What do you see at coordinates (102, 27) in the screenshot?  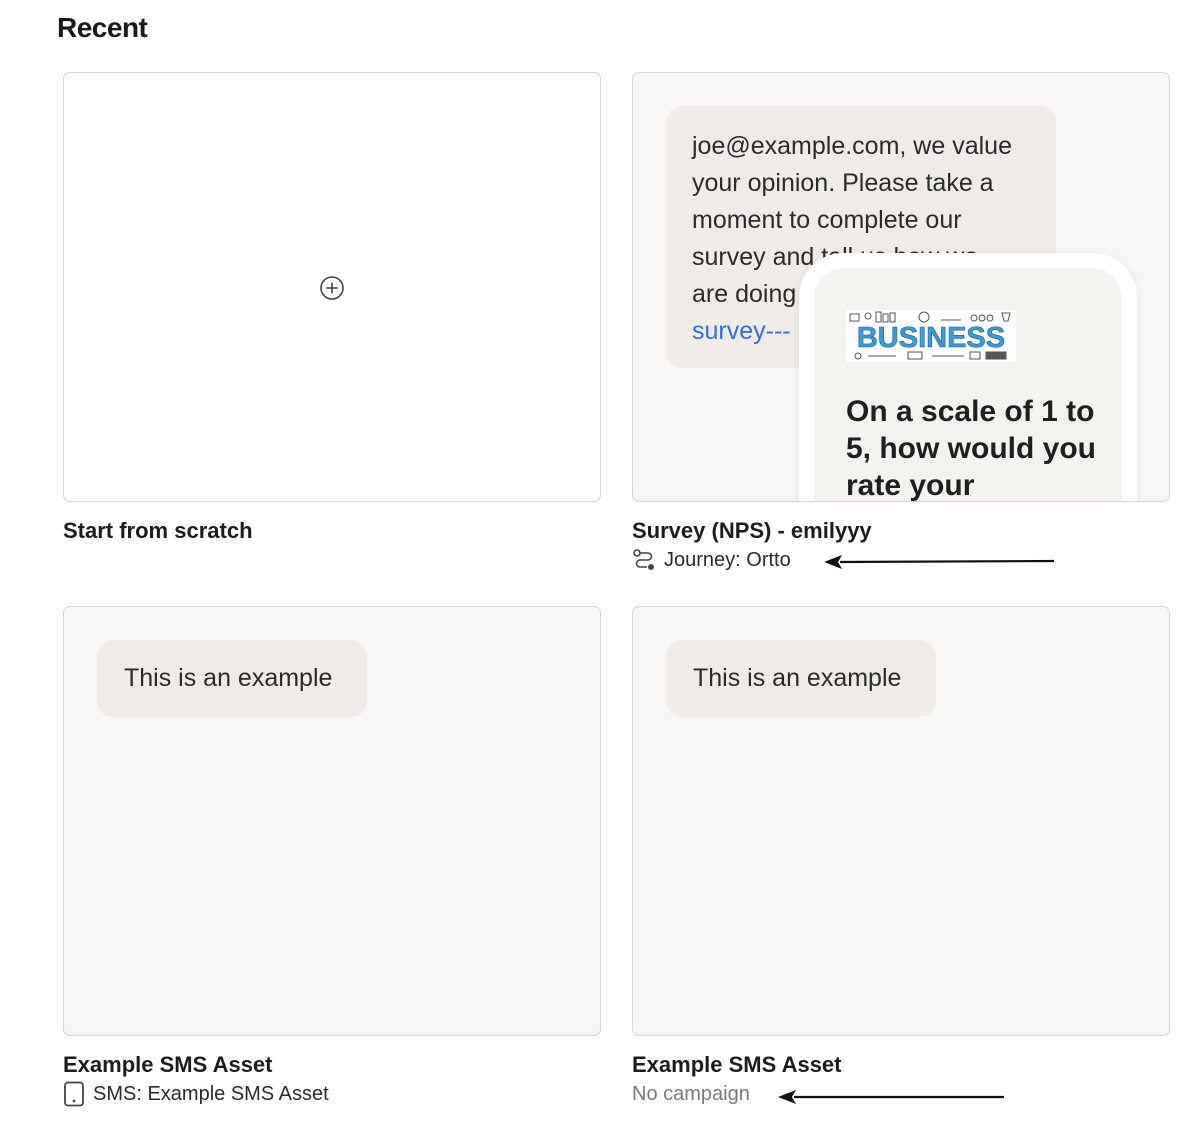 I see `recent-heading: Recent` at bounding box center [102, 27].